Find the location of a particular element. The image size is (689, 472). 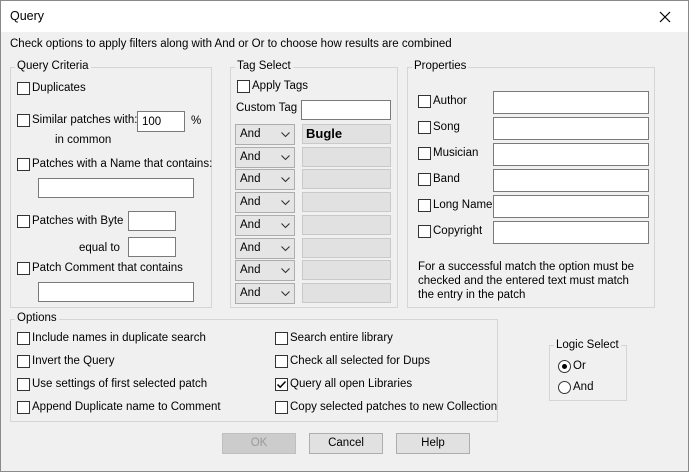

query-all-open-libraries-checkbox is located at coordinates (281, 384).